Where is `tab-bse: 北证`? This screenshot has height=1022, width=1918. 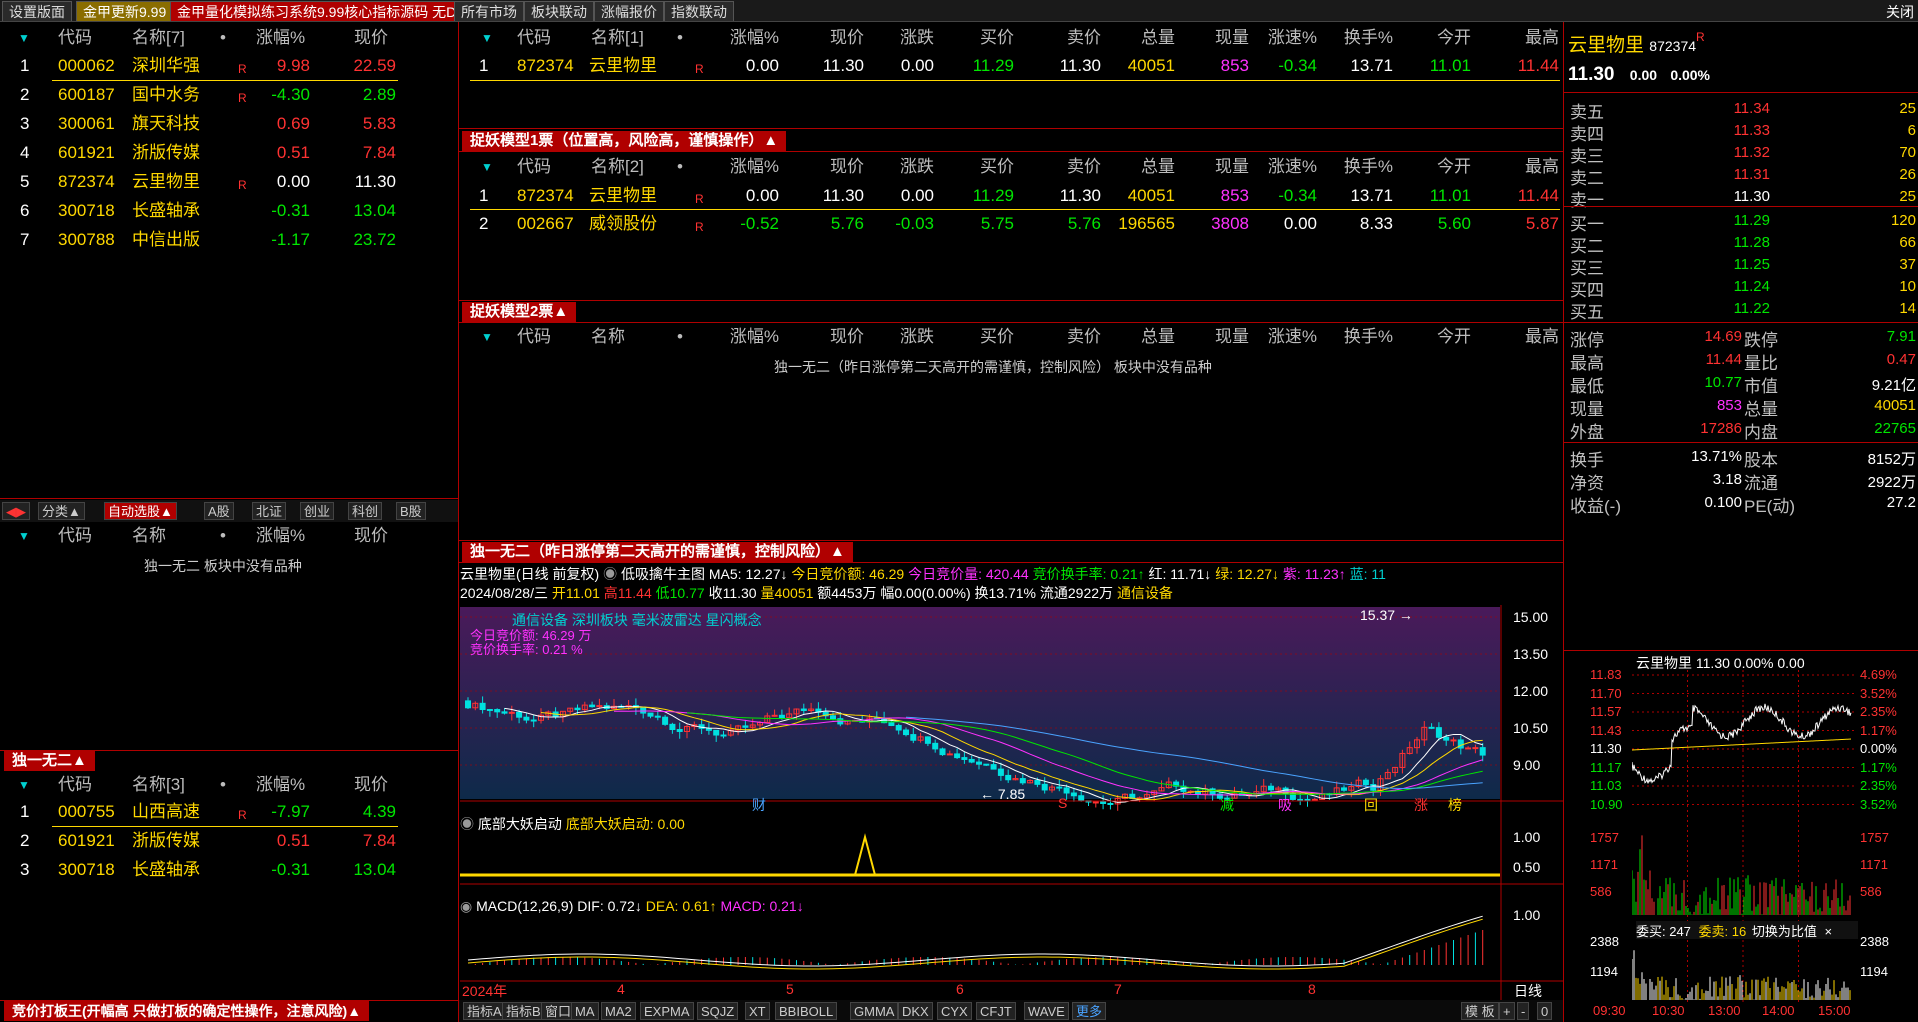 tab-bse: 北证 is located at coordinates (269, 511).